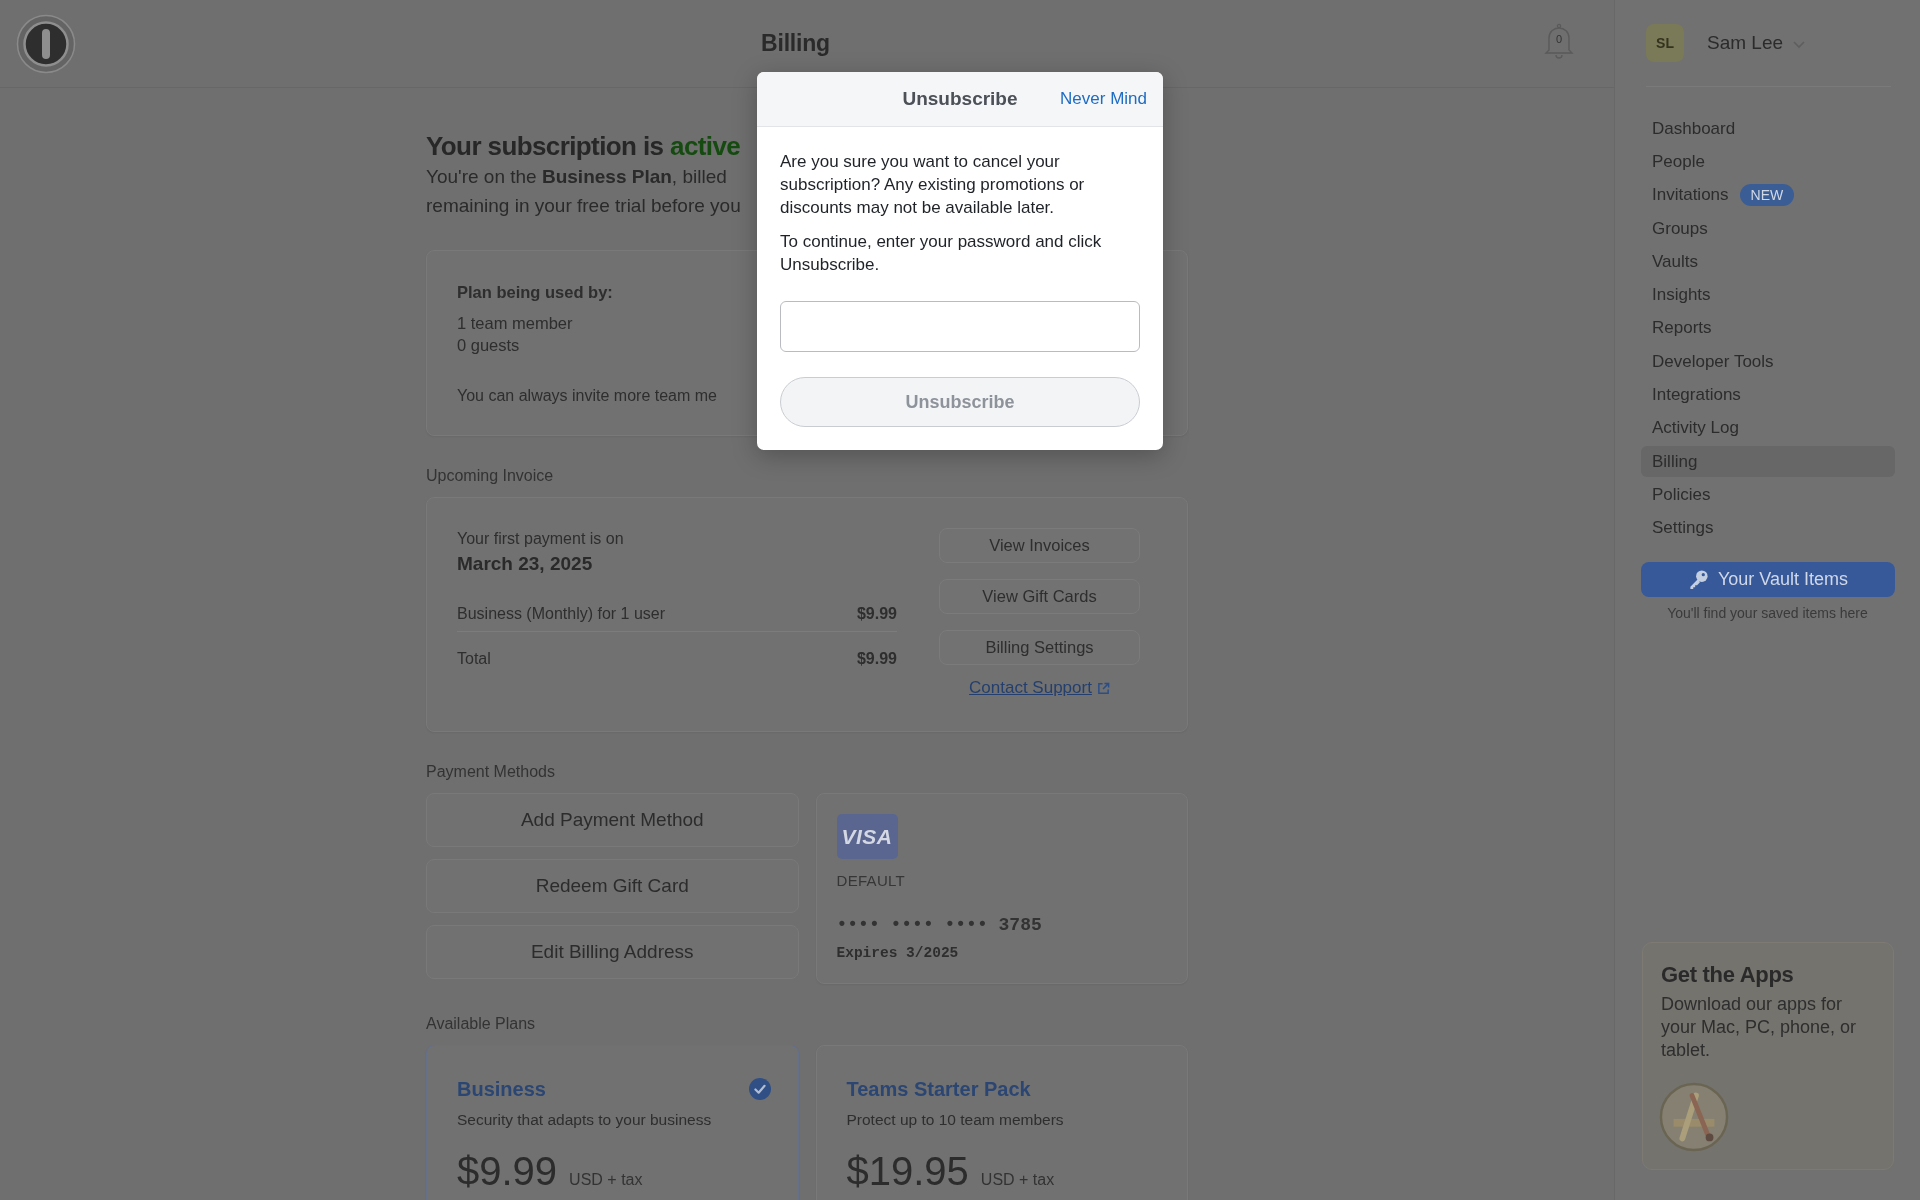 The width and height of the screenshot is (1920, 1200). I want to click on page-title: Billing, so click(795, 43).